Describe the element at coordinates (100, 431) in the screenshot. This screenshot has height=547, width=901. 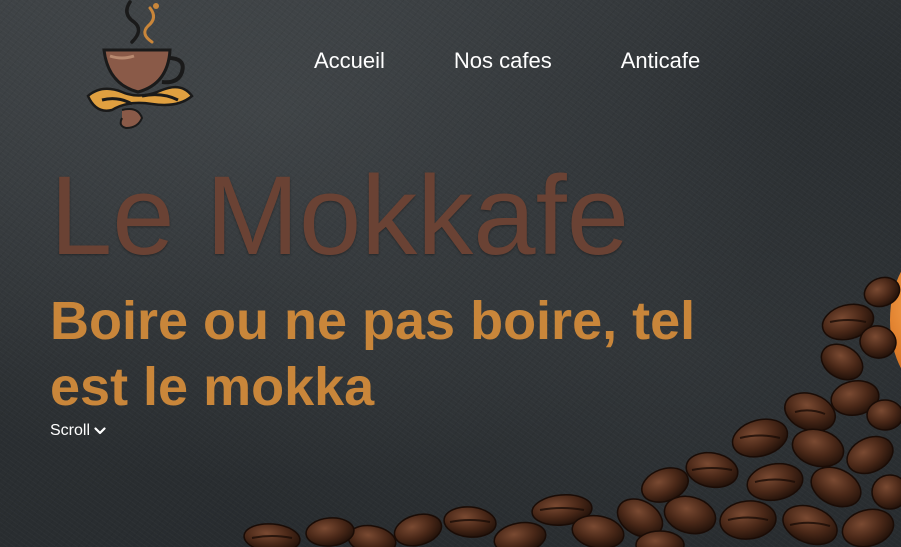
I see `chevron-down-icon` at that location.